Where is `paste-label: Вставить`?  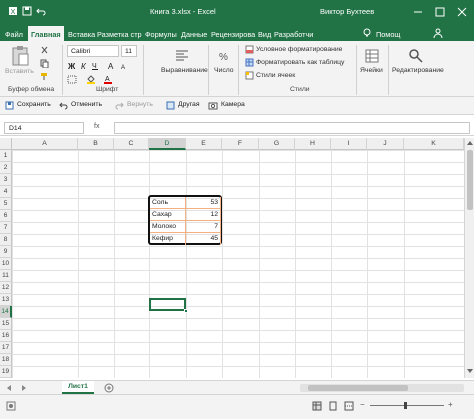 paste-label: Вставить is located at coordinates (19, 71).